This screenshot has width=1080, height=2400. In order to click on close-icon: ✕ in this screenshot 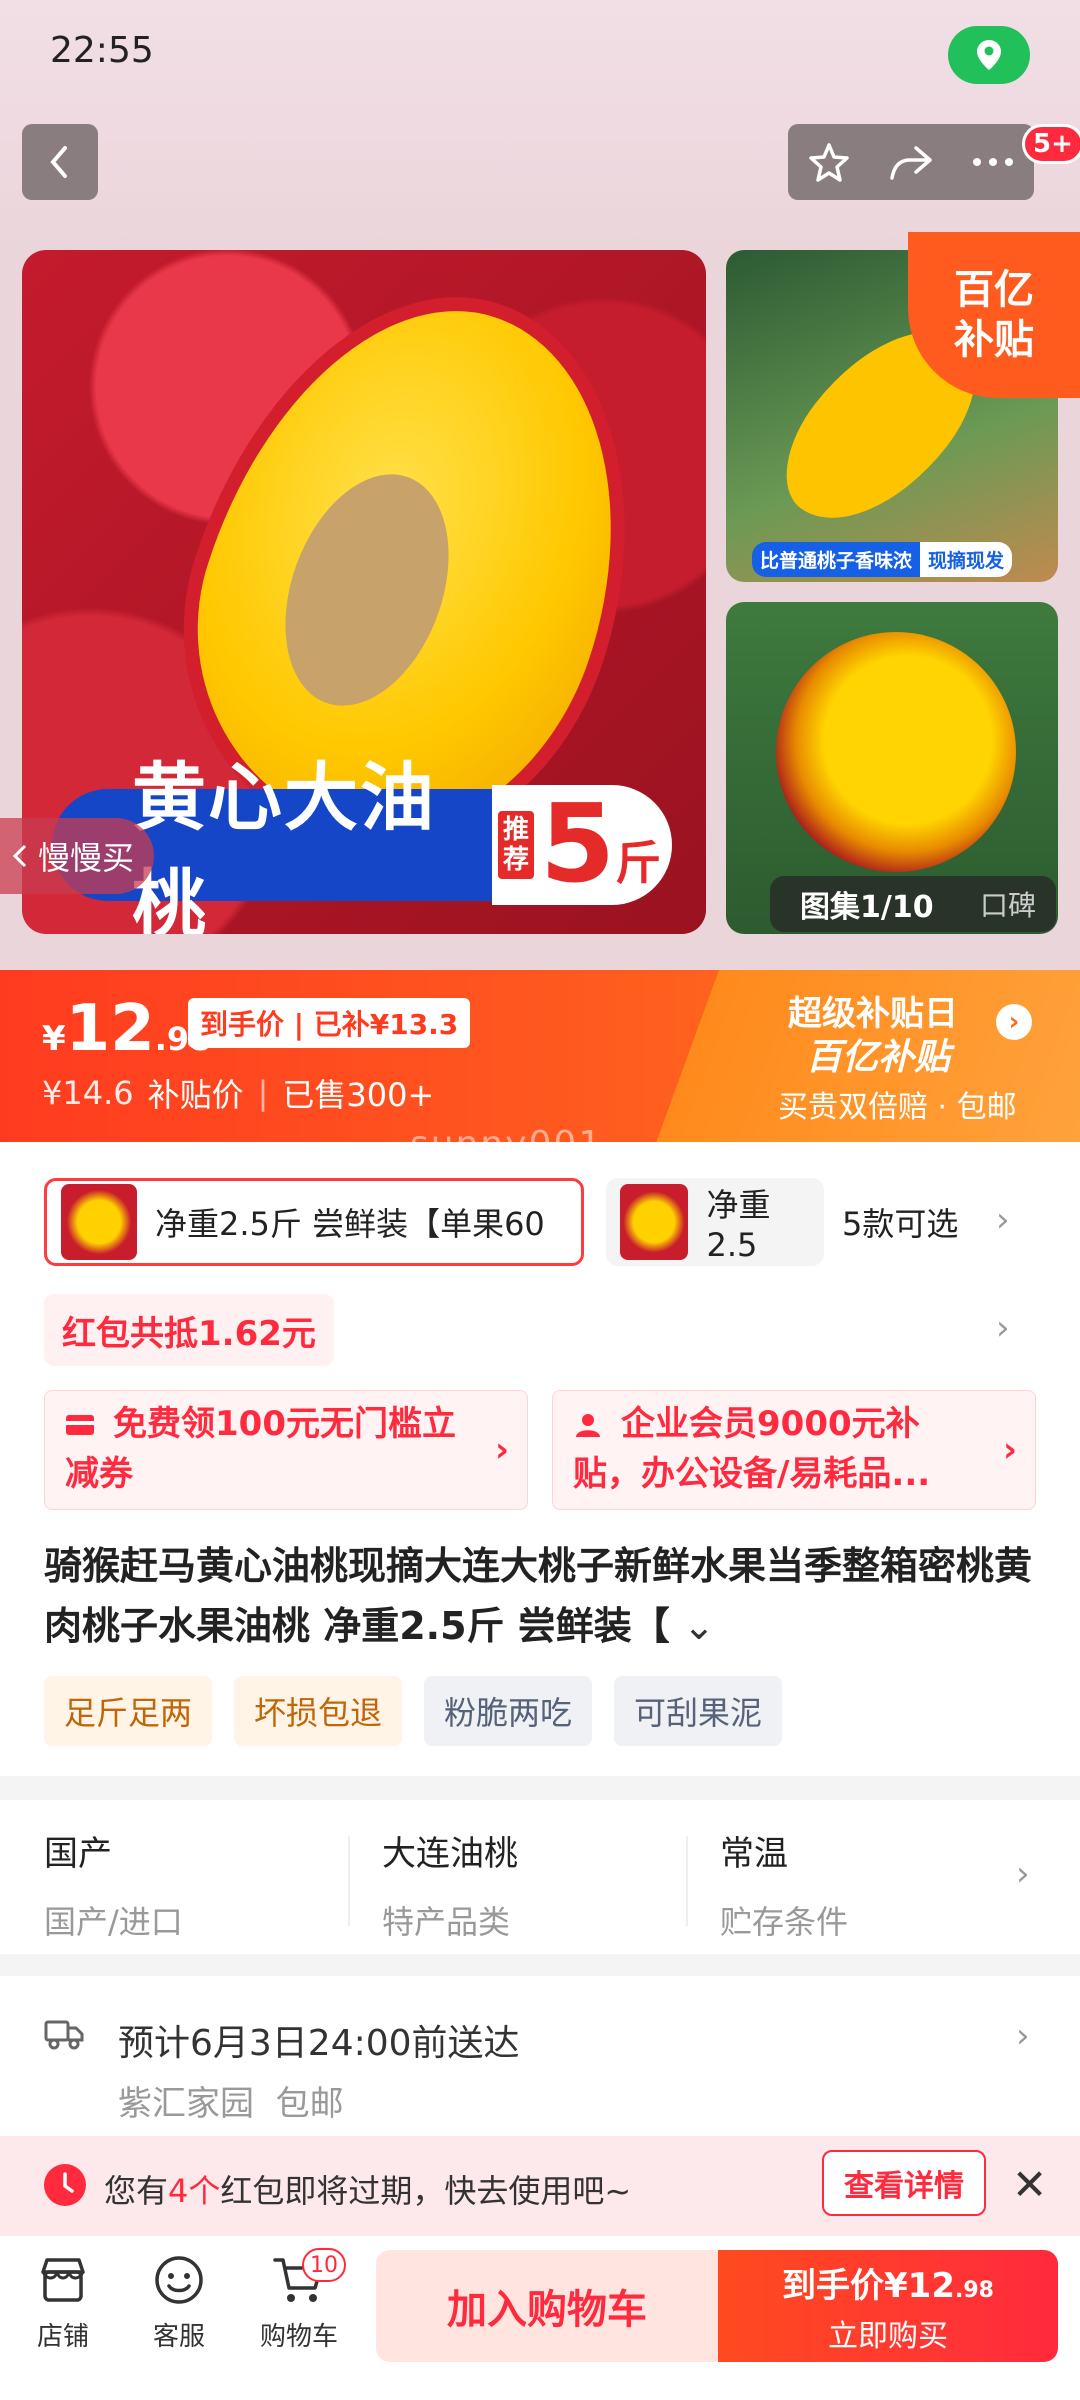, I will do `click(1029, 2184)`.